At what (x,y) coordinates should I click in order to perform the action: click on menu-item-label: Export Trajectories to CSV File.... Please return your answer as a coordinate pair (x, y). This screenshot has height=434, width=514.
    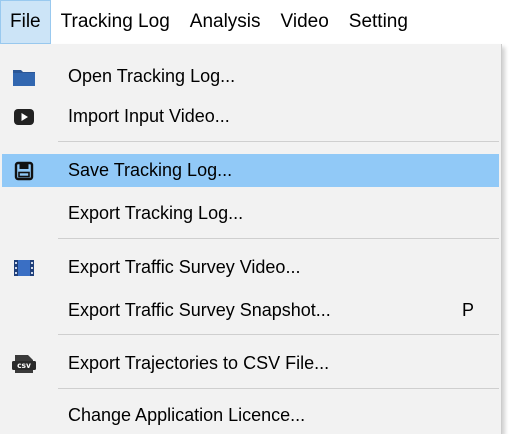
    Looking at the image, I should click on (199, 363).